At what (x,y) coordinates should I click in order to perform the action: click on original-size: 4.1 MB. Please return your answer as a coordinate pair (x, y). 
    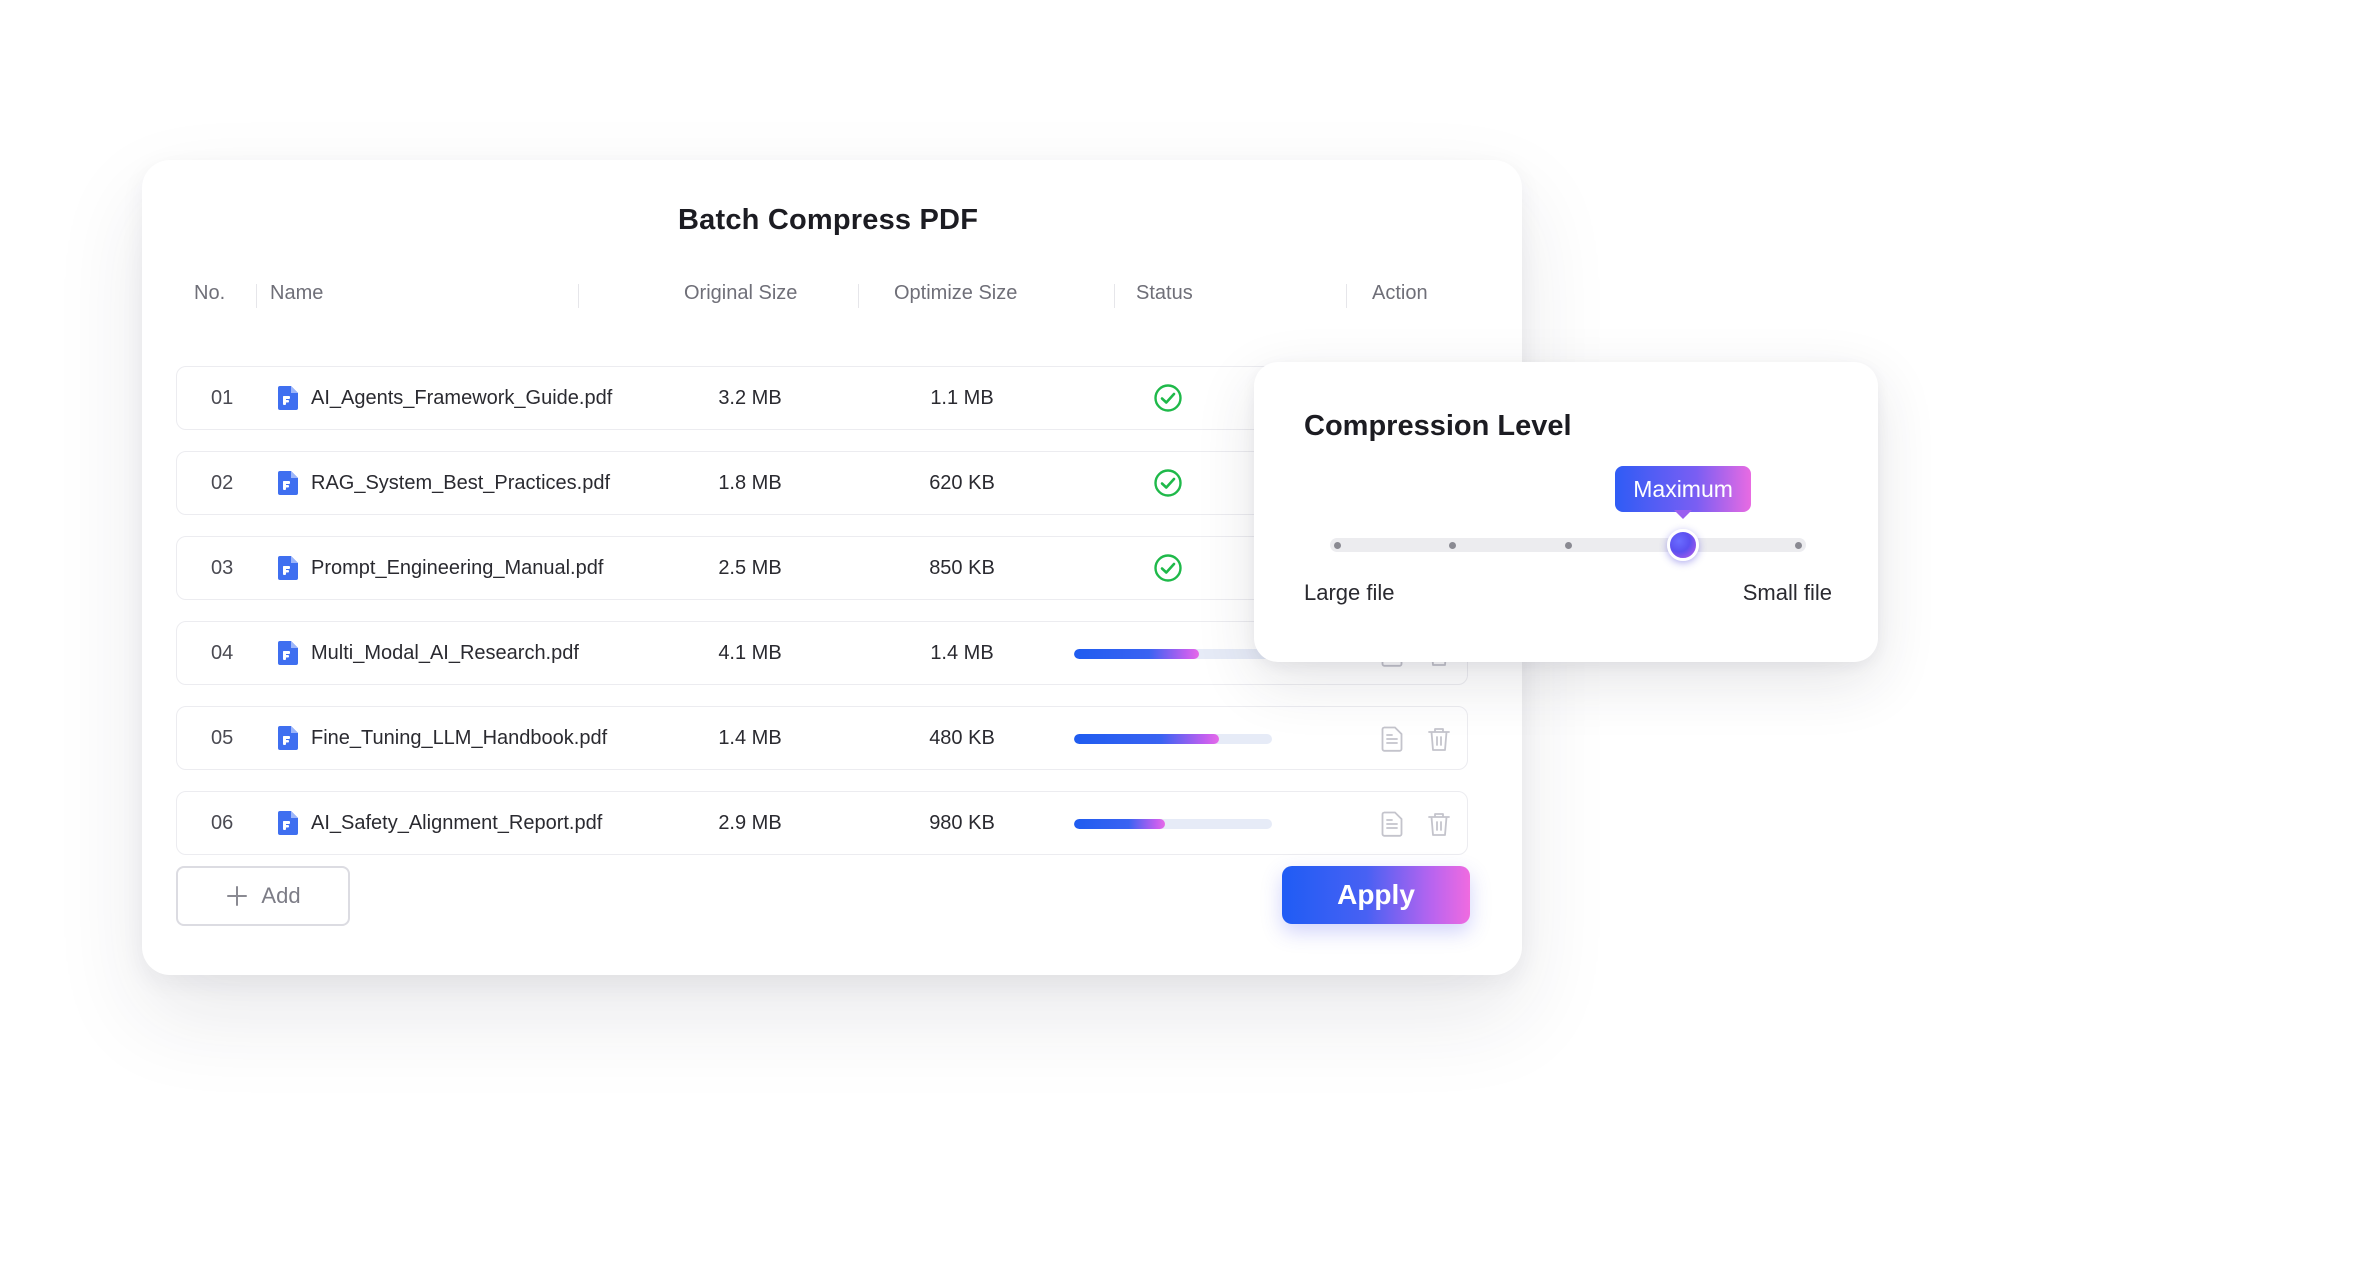
    Looking at the image, I should click on (750, 653).